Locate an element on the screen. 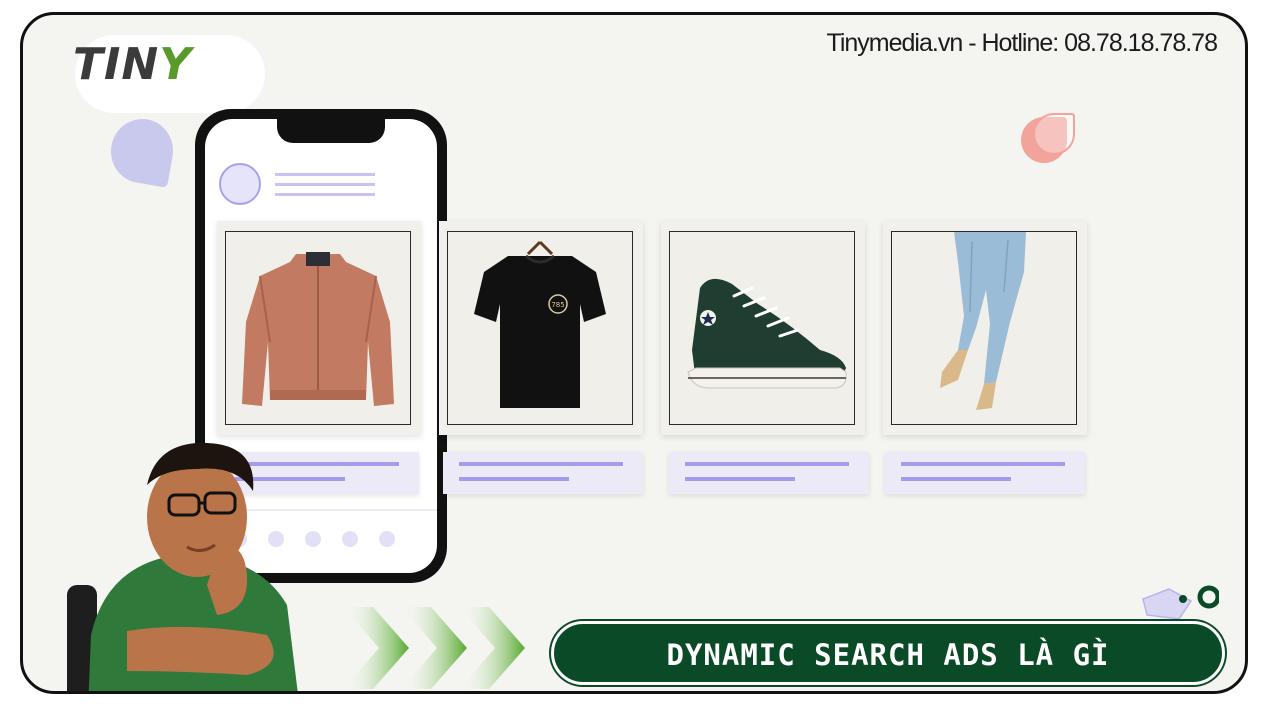 Image resolution: width=1280 pixels, height=720 pixels. product-card-jacket is located at coordinates (319, 328).